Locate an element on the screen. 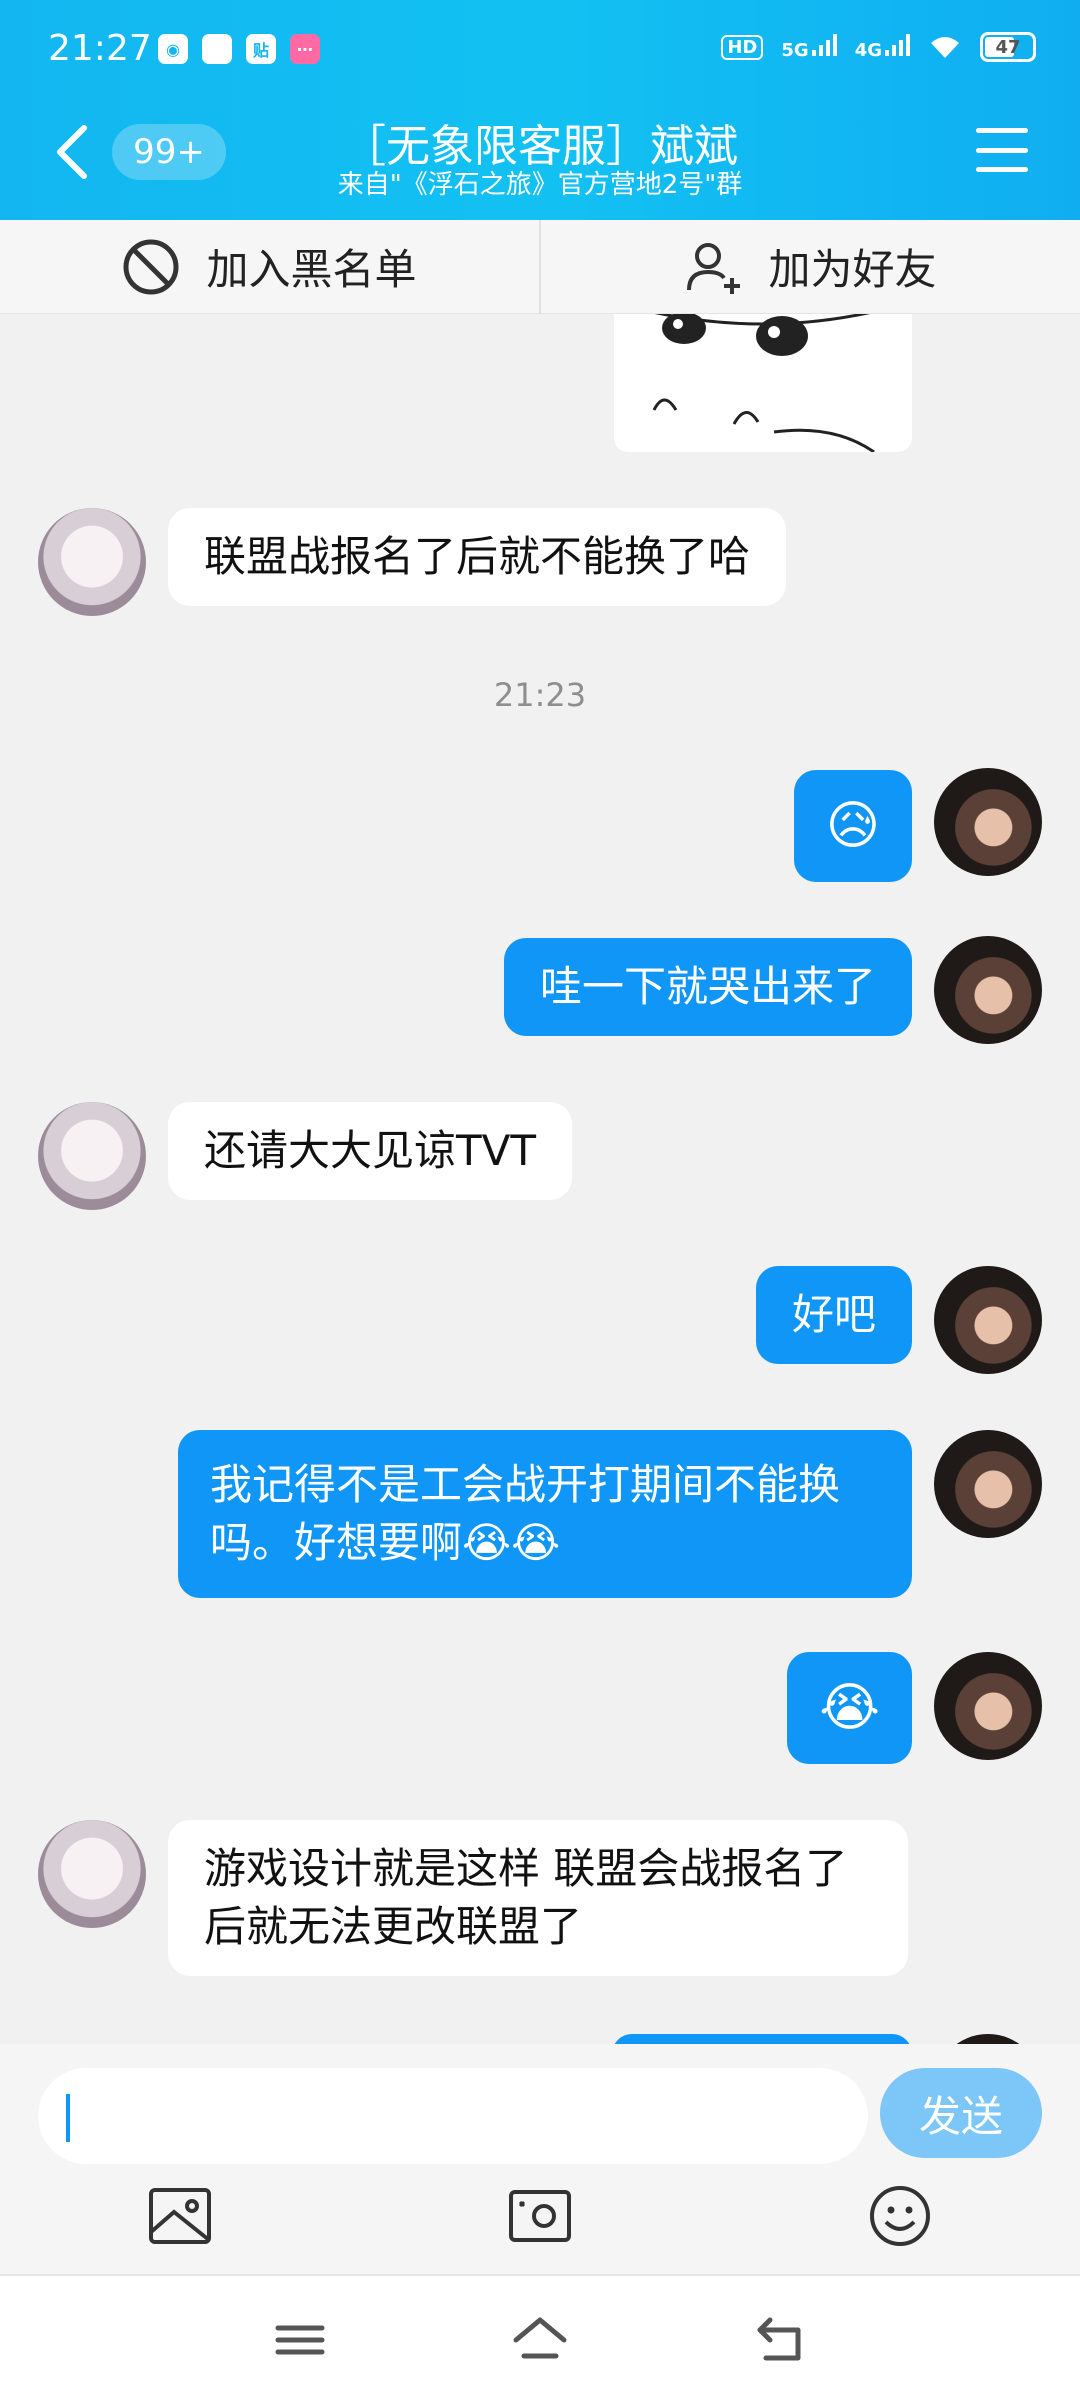 The width and height of the screenshot is (1080, 2400). battery-level: 47 is located at coordinates (1008, 47).